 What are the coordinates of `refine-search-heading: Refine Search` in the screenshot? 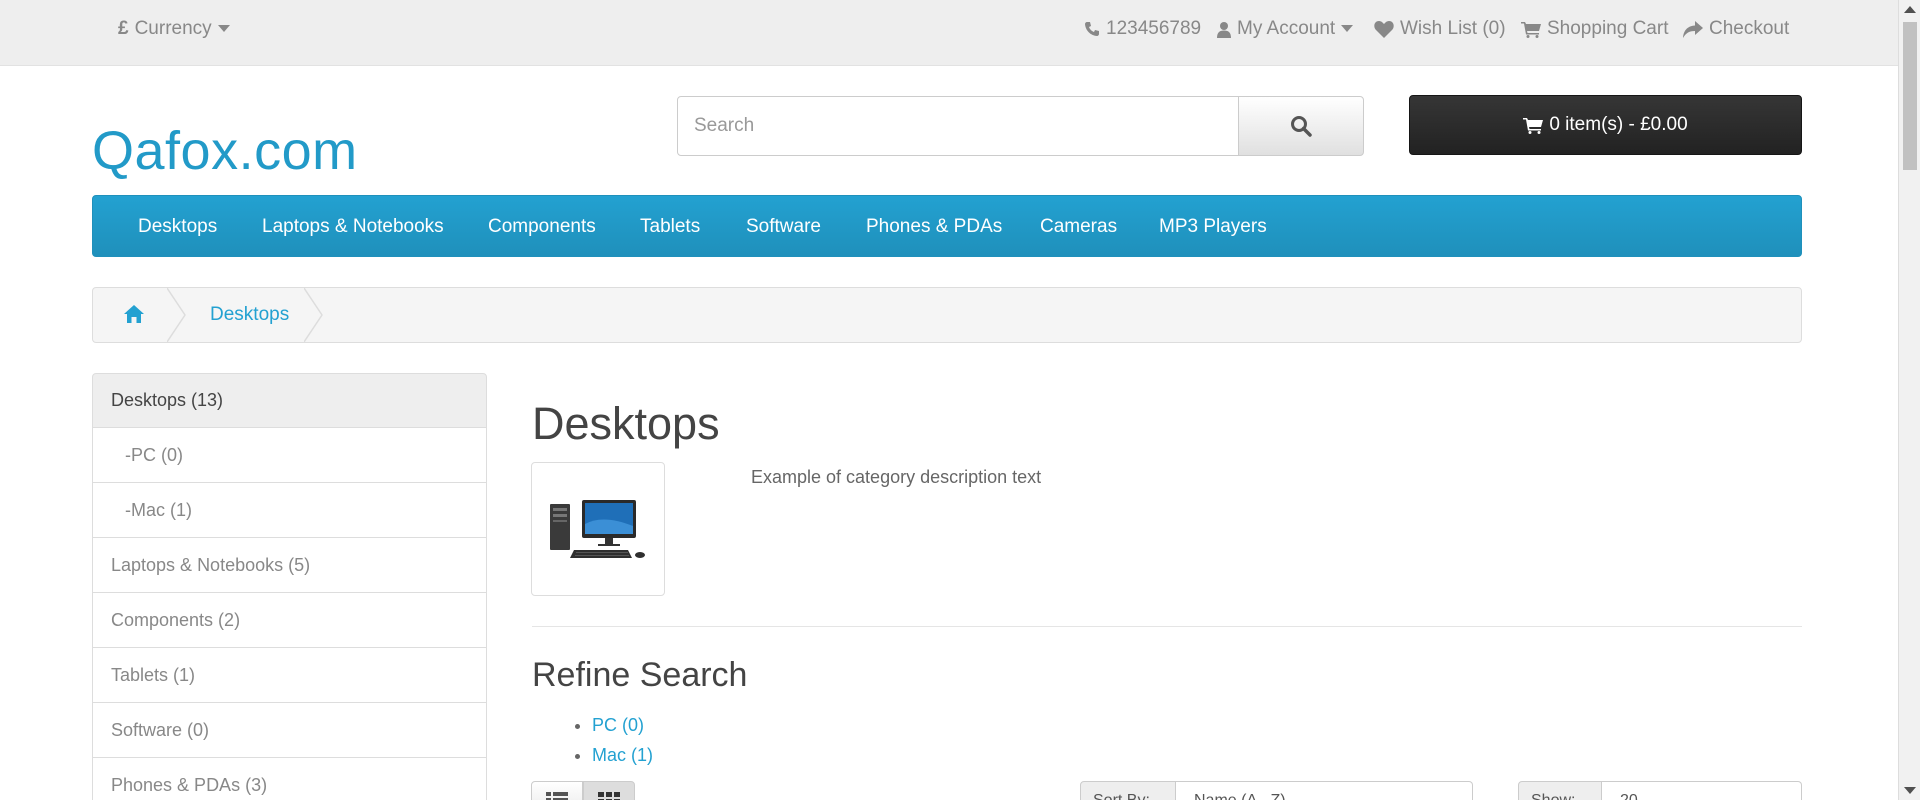 It's located at (640, 675).